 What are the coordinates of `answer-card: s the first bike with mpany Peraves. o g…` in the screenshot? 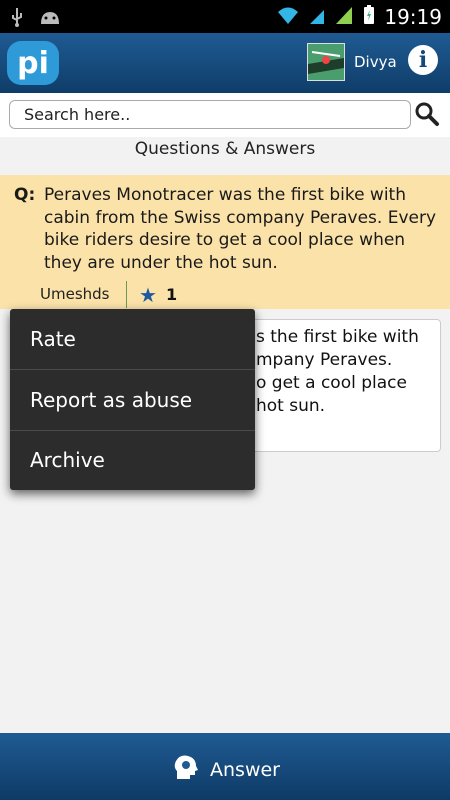 It's located at (336, 385).